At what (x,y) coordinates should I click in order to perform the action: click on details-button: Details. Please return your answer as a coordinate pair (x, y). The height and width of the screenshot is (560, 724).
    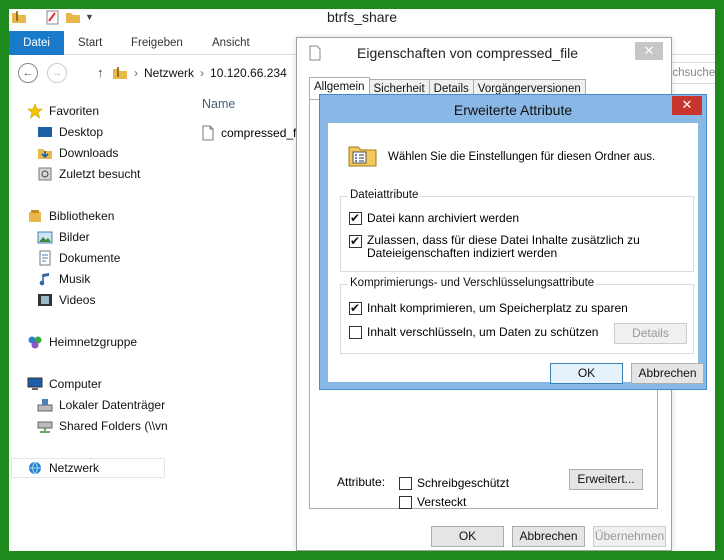
    Looking at the image, I should click on (650, 333).